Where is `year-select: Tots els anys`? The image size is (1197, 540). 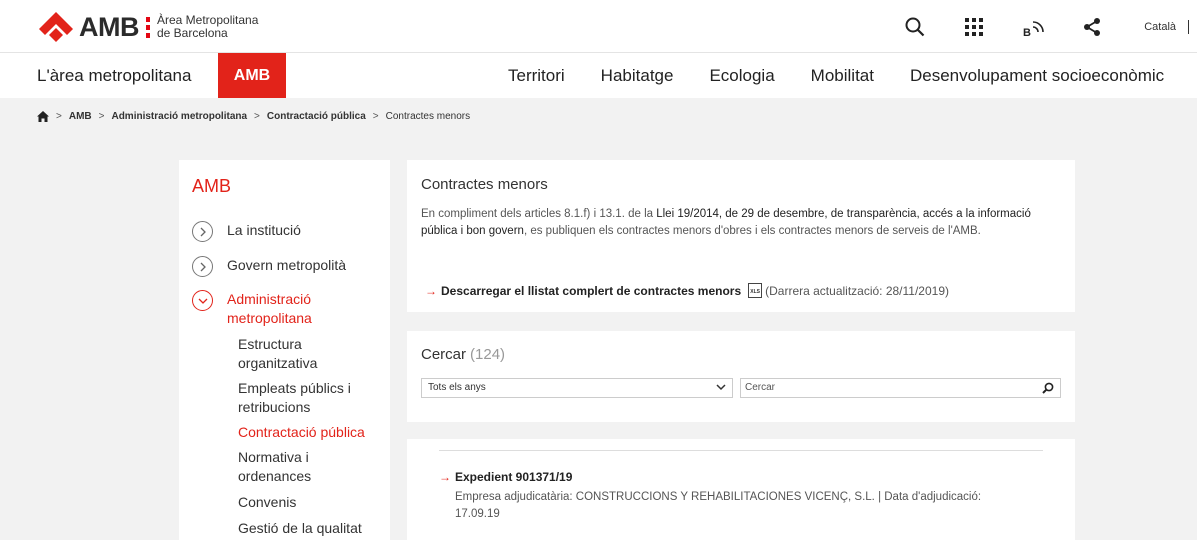
year-select: Tots els anys is located at coordinates (577, 388).